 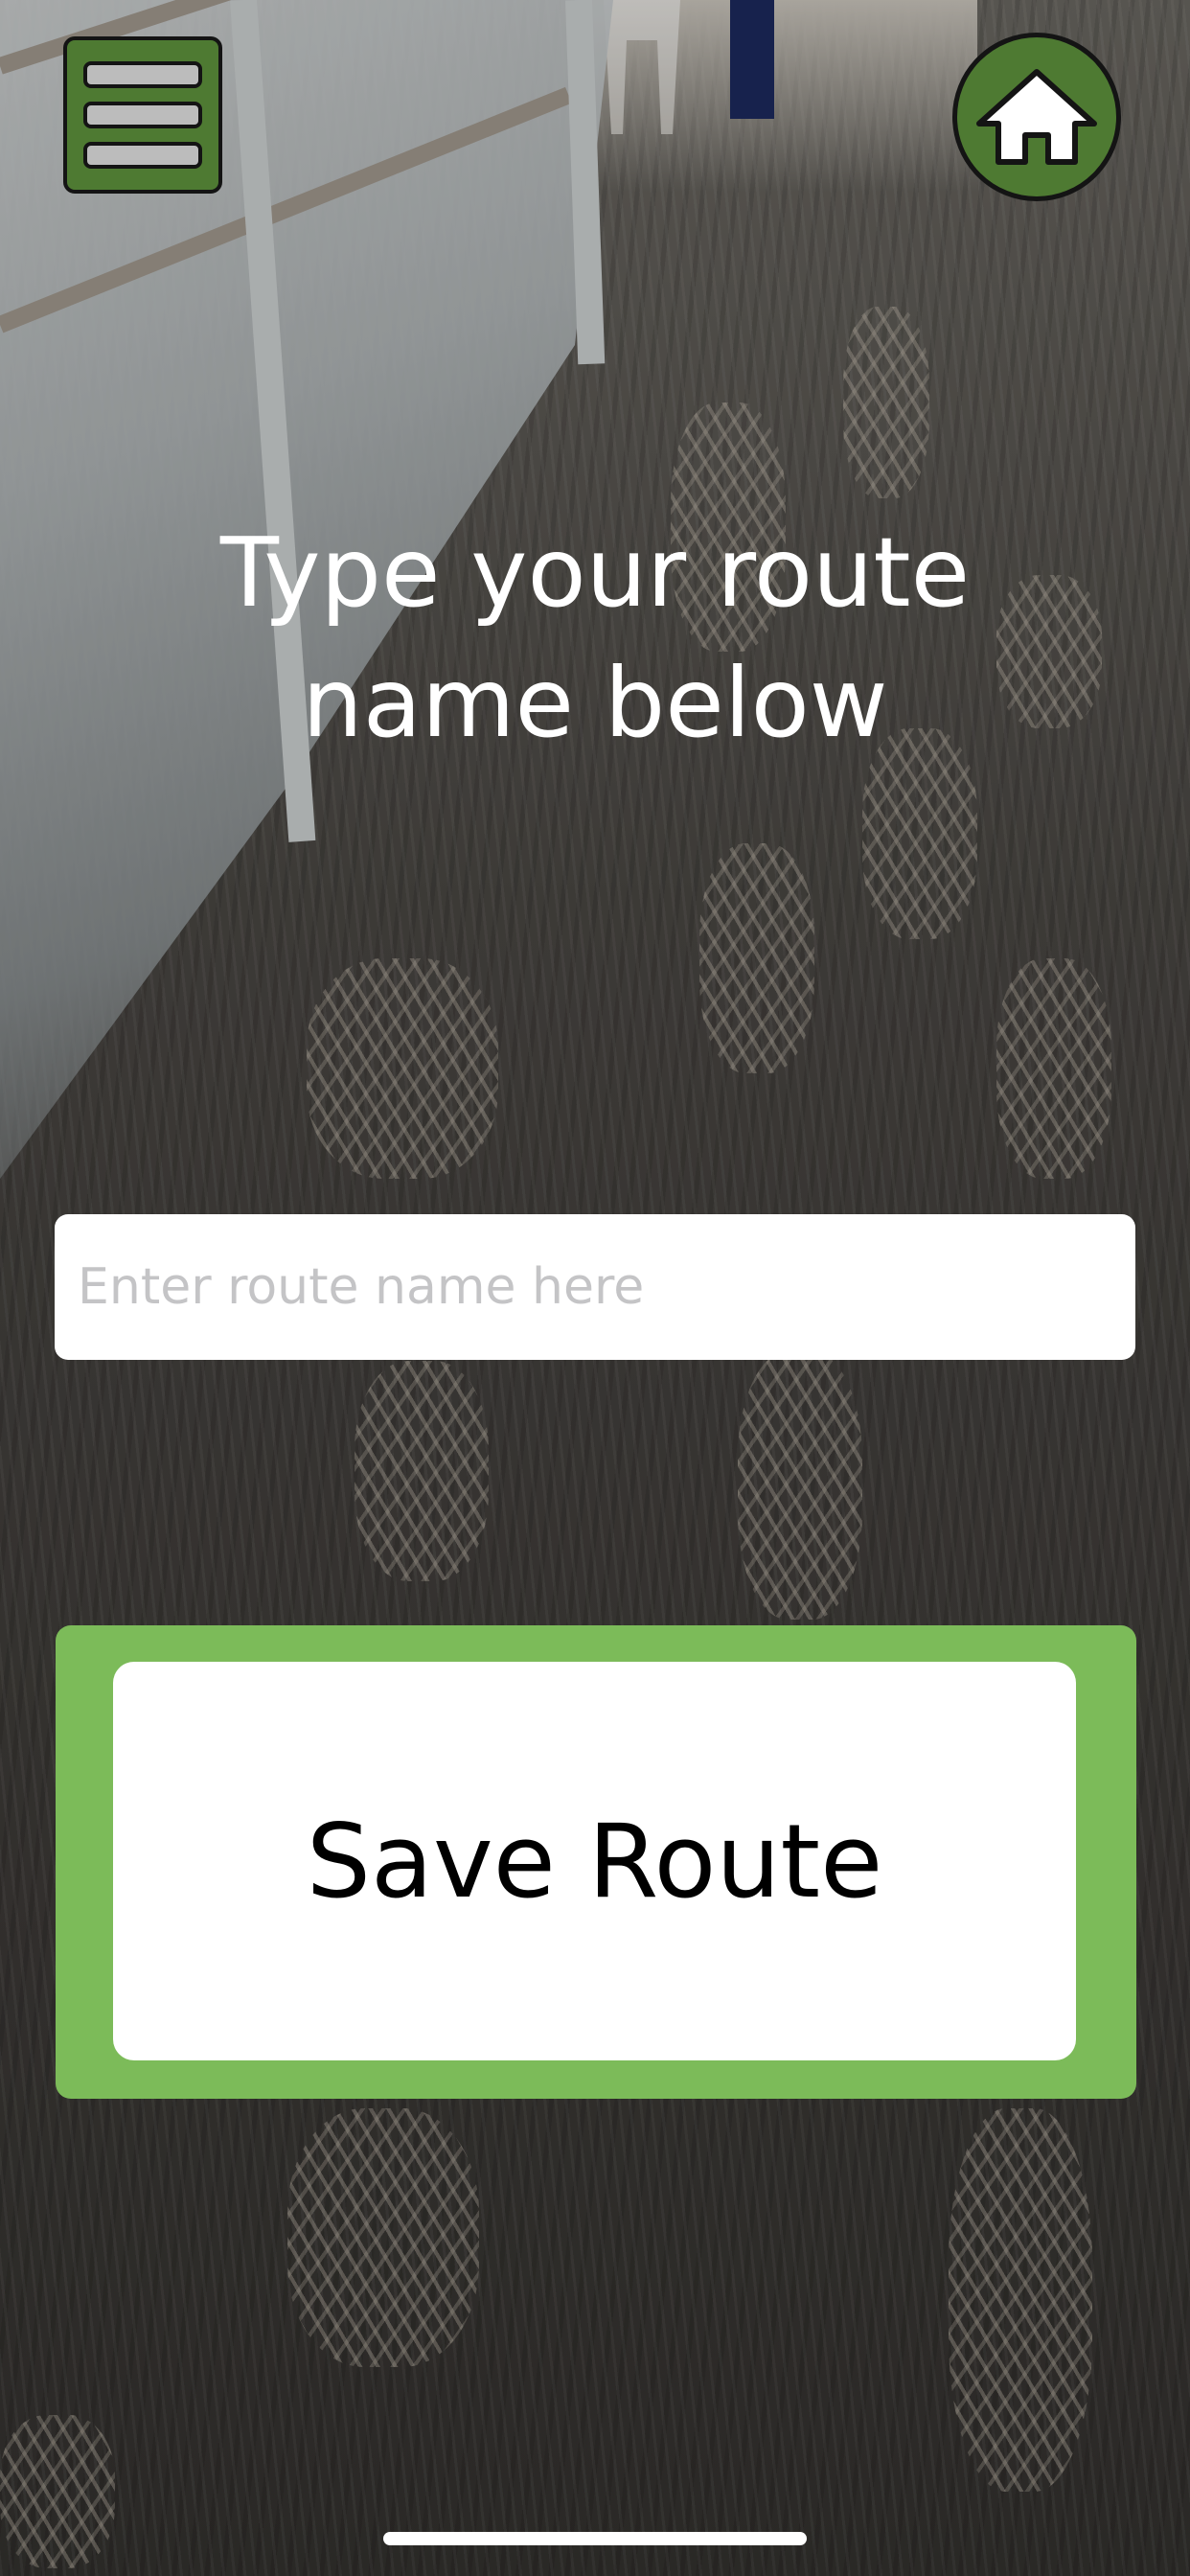 I want to click on home-button, so click(x=1037, y=117).